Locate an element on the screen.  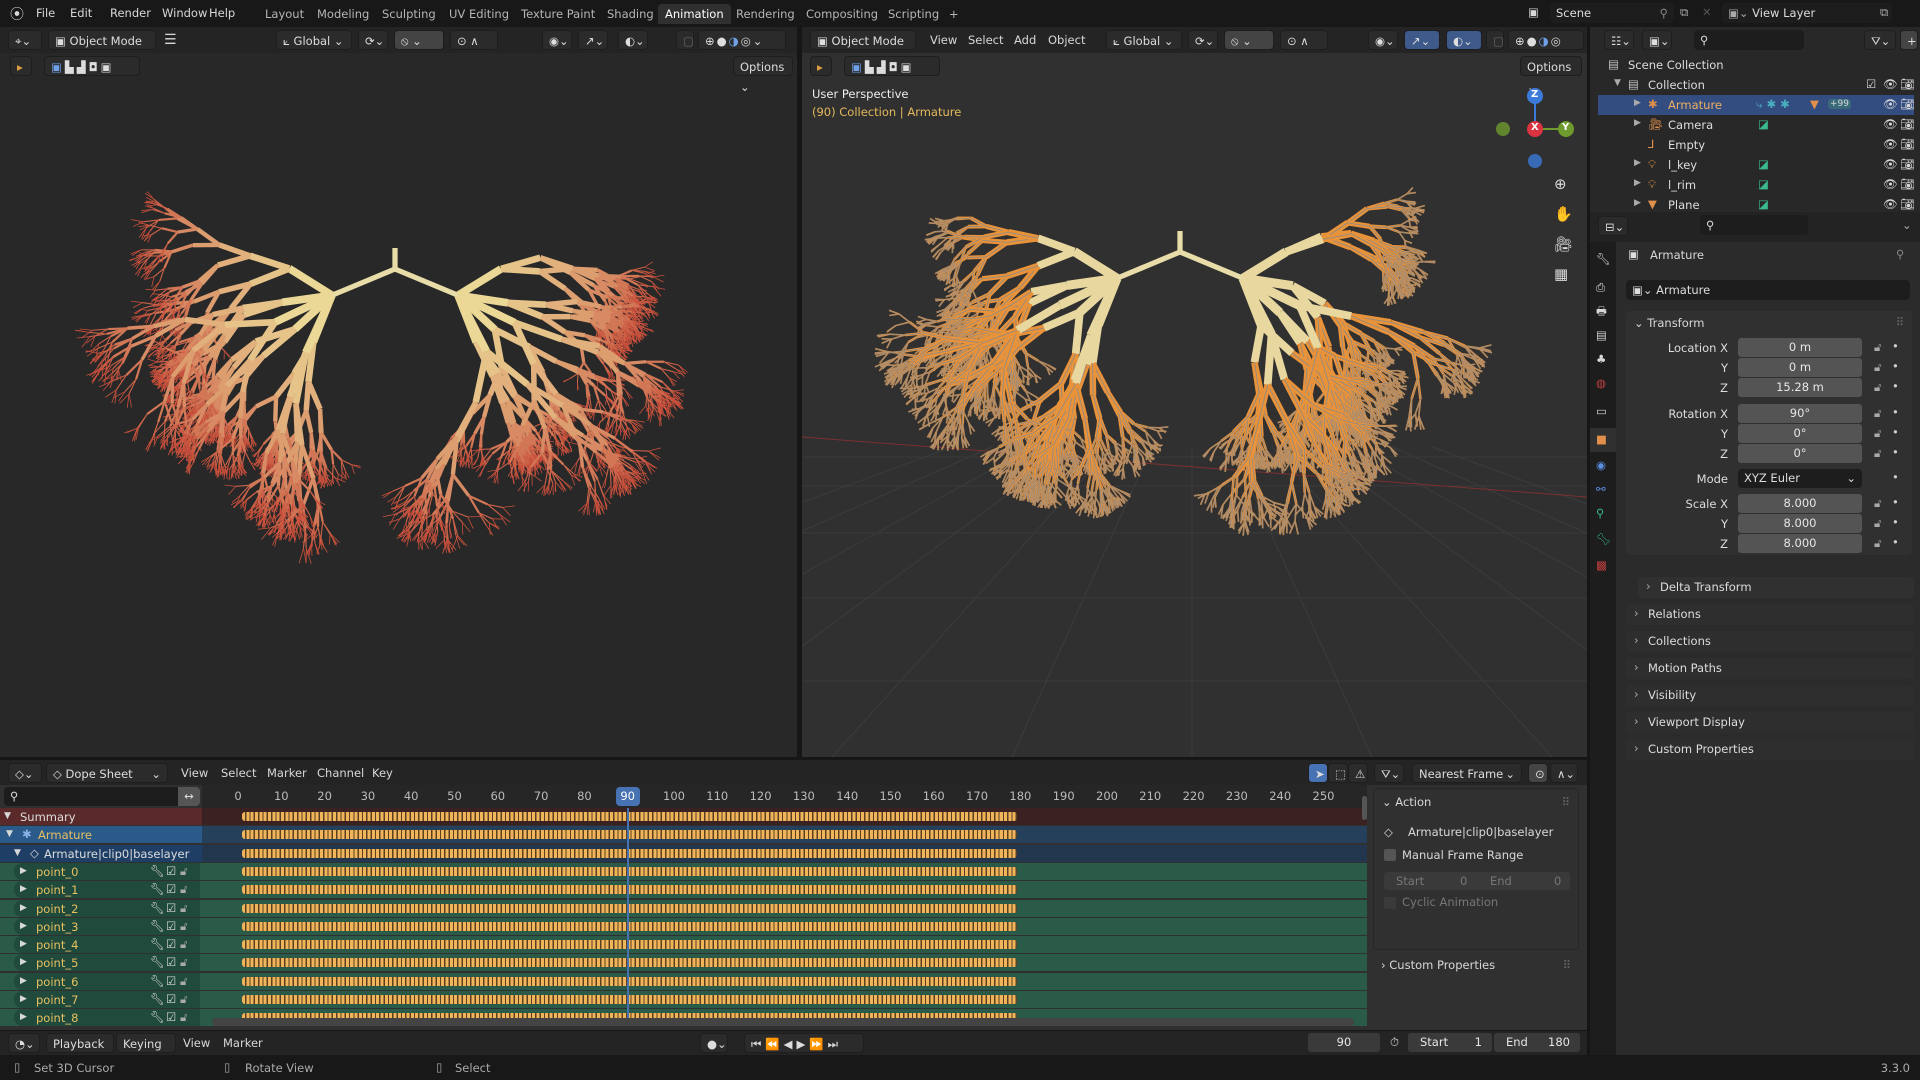
delete-scene-icon: ✕ is located at coordinates (1707, 12).